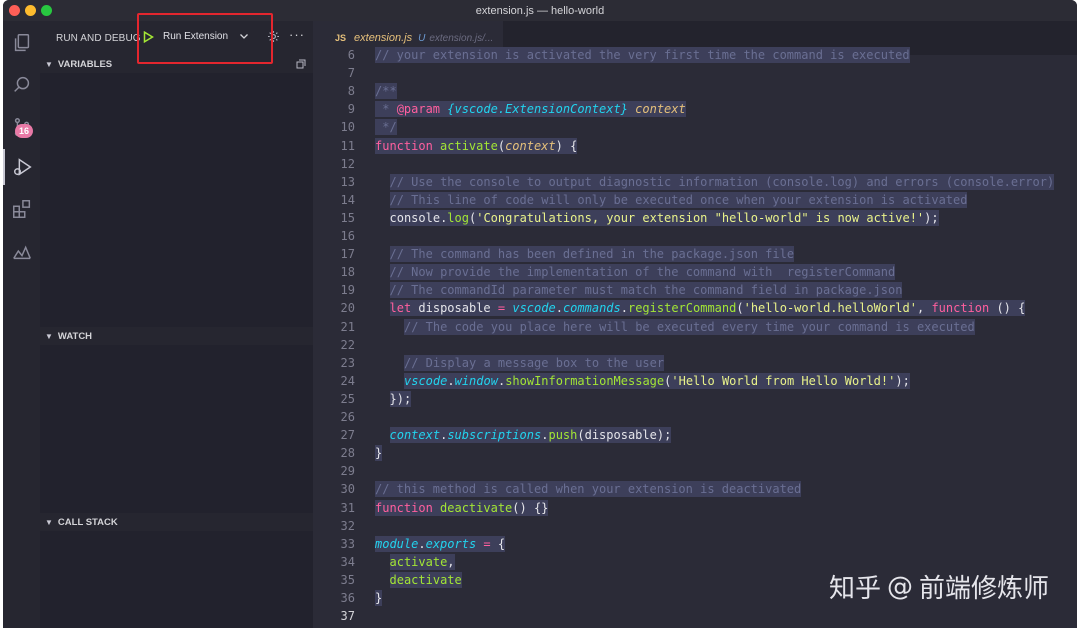 The height and width of the screenshot is (632, 1080). Describe the element at coordinates (334, 109) in the screenshot. I see `line-number: 9` at that location.